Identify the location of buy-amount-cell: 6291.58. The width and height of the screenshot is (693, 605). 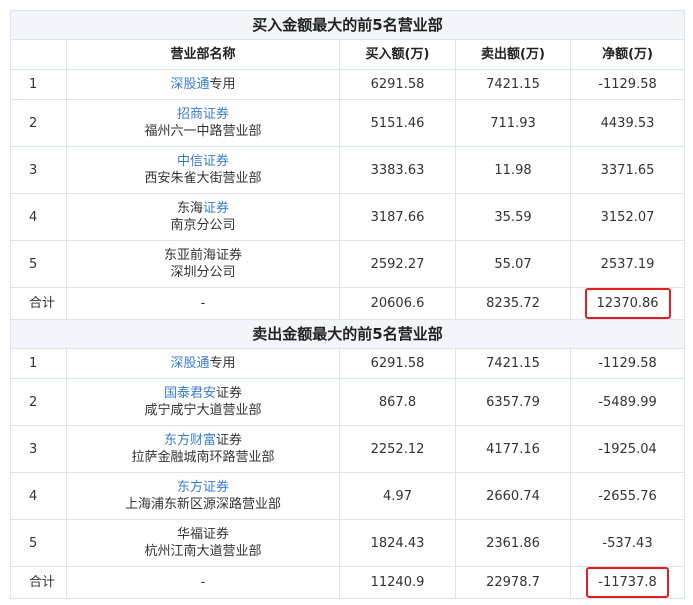
(397, 84).